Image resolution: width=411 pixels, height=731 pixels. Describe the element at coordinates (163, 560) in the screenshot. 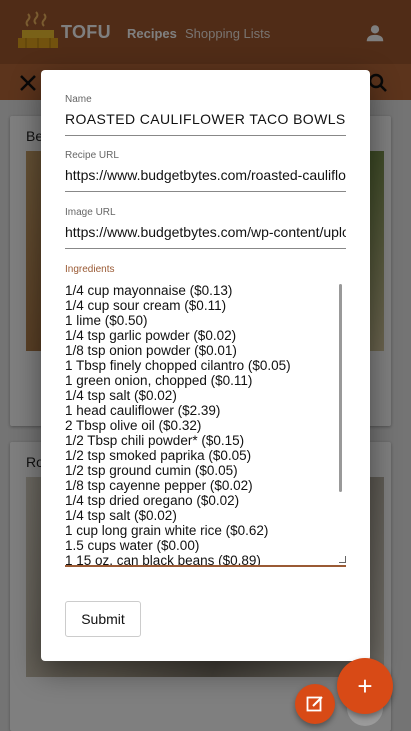

I see `ingredient-line: 1 15 oz. can black beans ($0.89)` at that location.